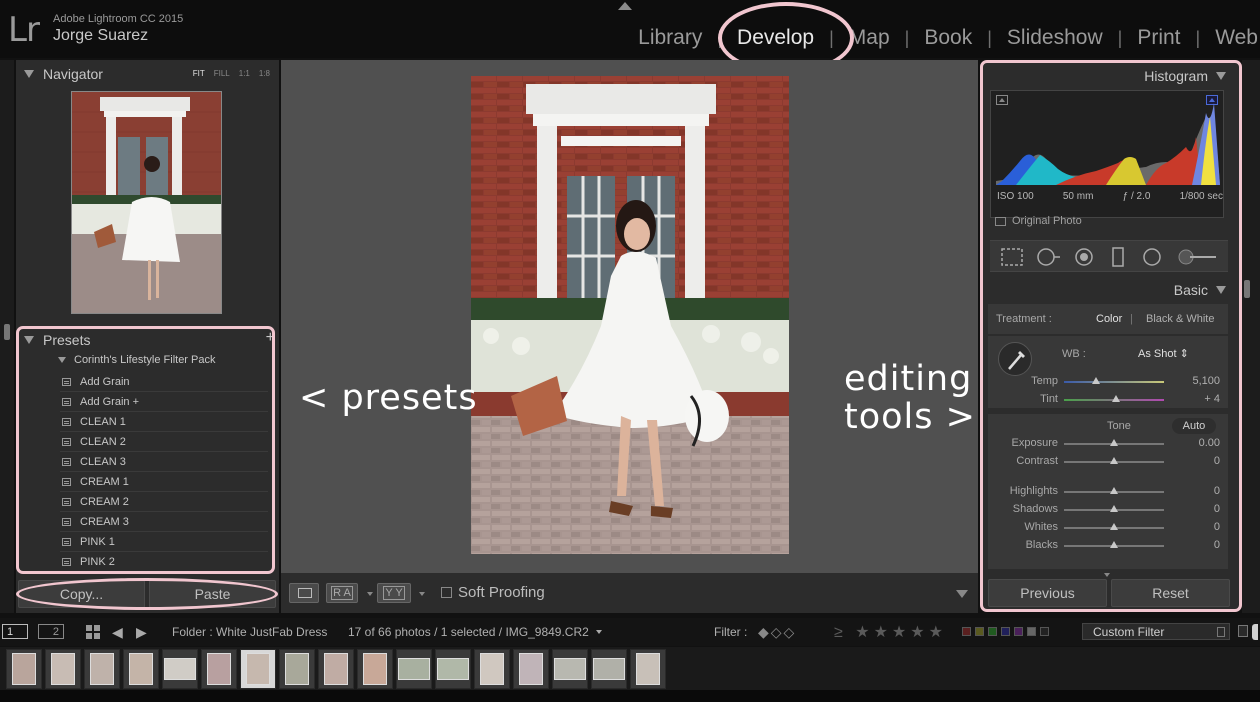  Describe the element at coordinates (29, 74) in the screenshot. I see `collapse-triangle-icon` at that location.